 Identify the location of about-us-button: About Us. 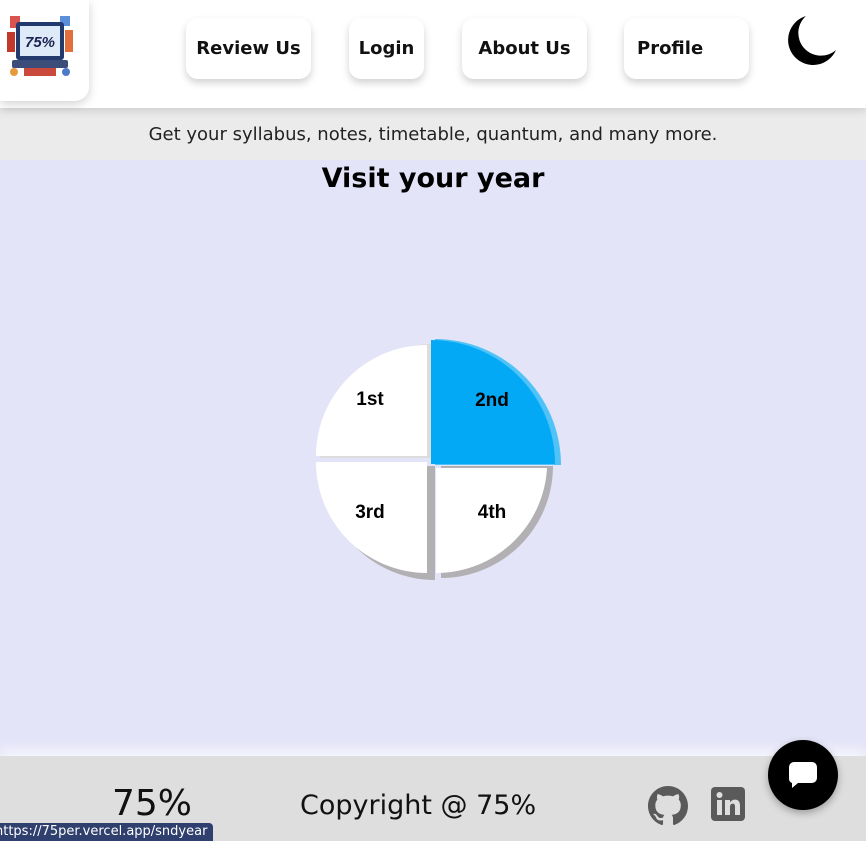
(524, 48).